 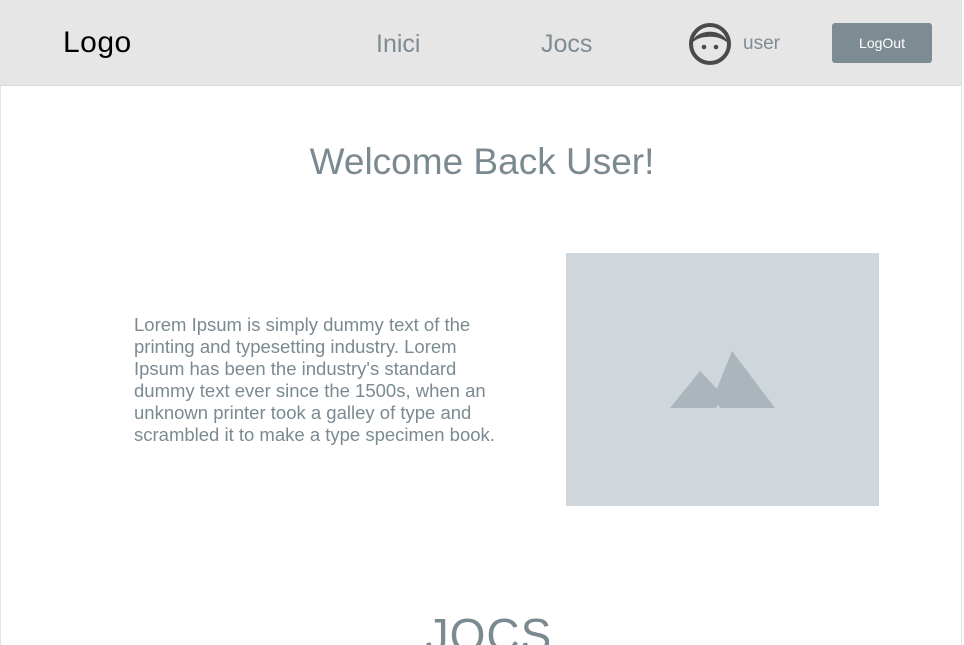 I want to click on section-title-jocs: JOCS, so click(x=489, y=627).